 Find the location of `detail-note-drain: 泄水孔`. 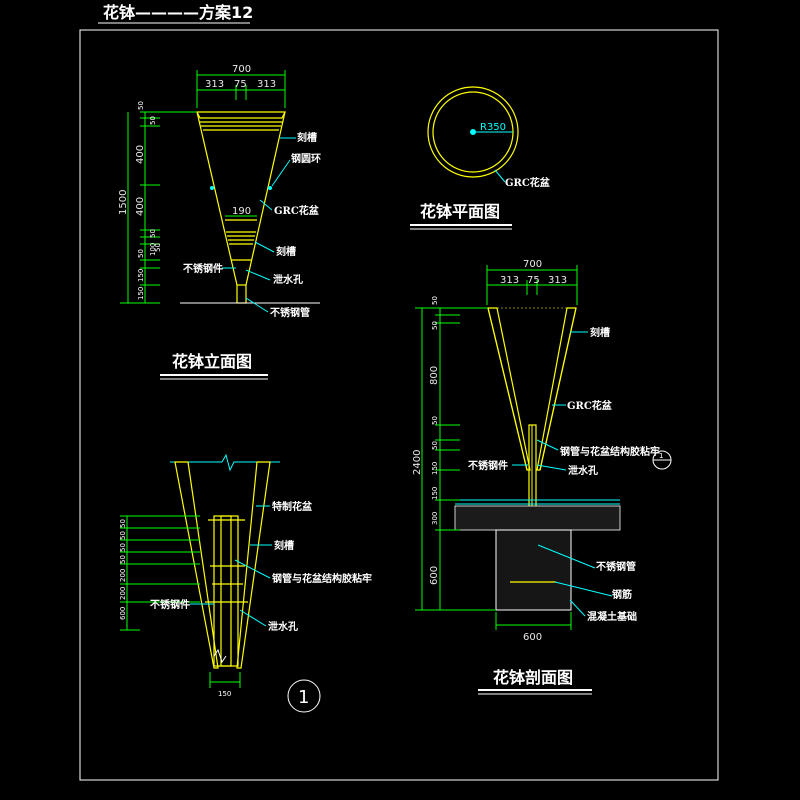

detail-note-drain: 泄水孔 is located at coordinates (283, 626).